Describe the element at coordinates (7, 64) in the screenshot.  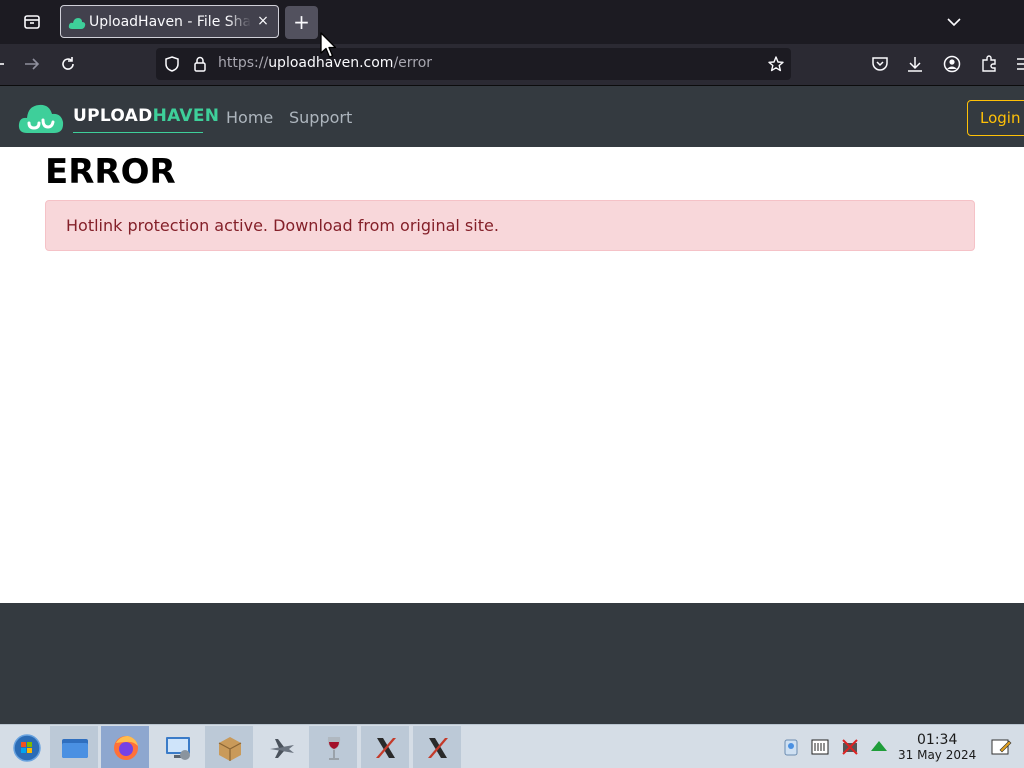
I see `back-icon` at that location.